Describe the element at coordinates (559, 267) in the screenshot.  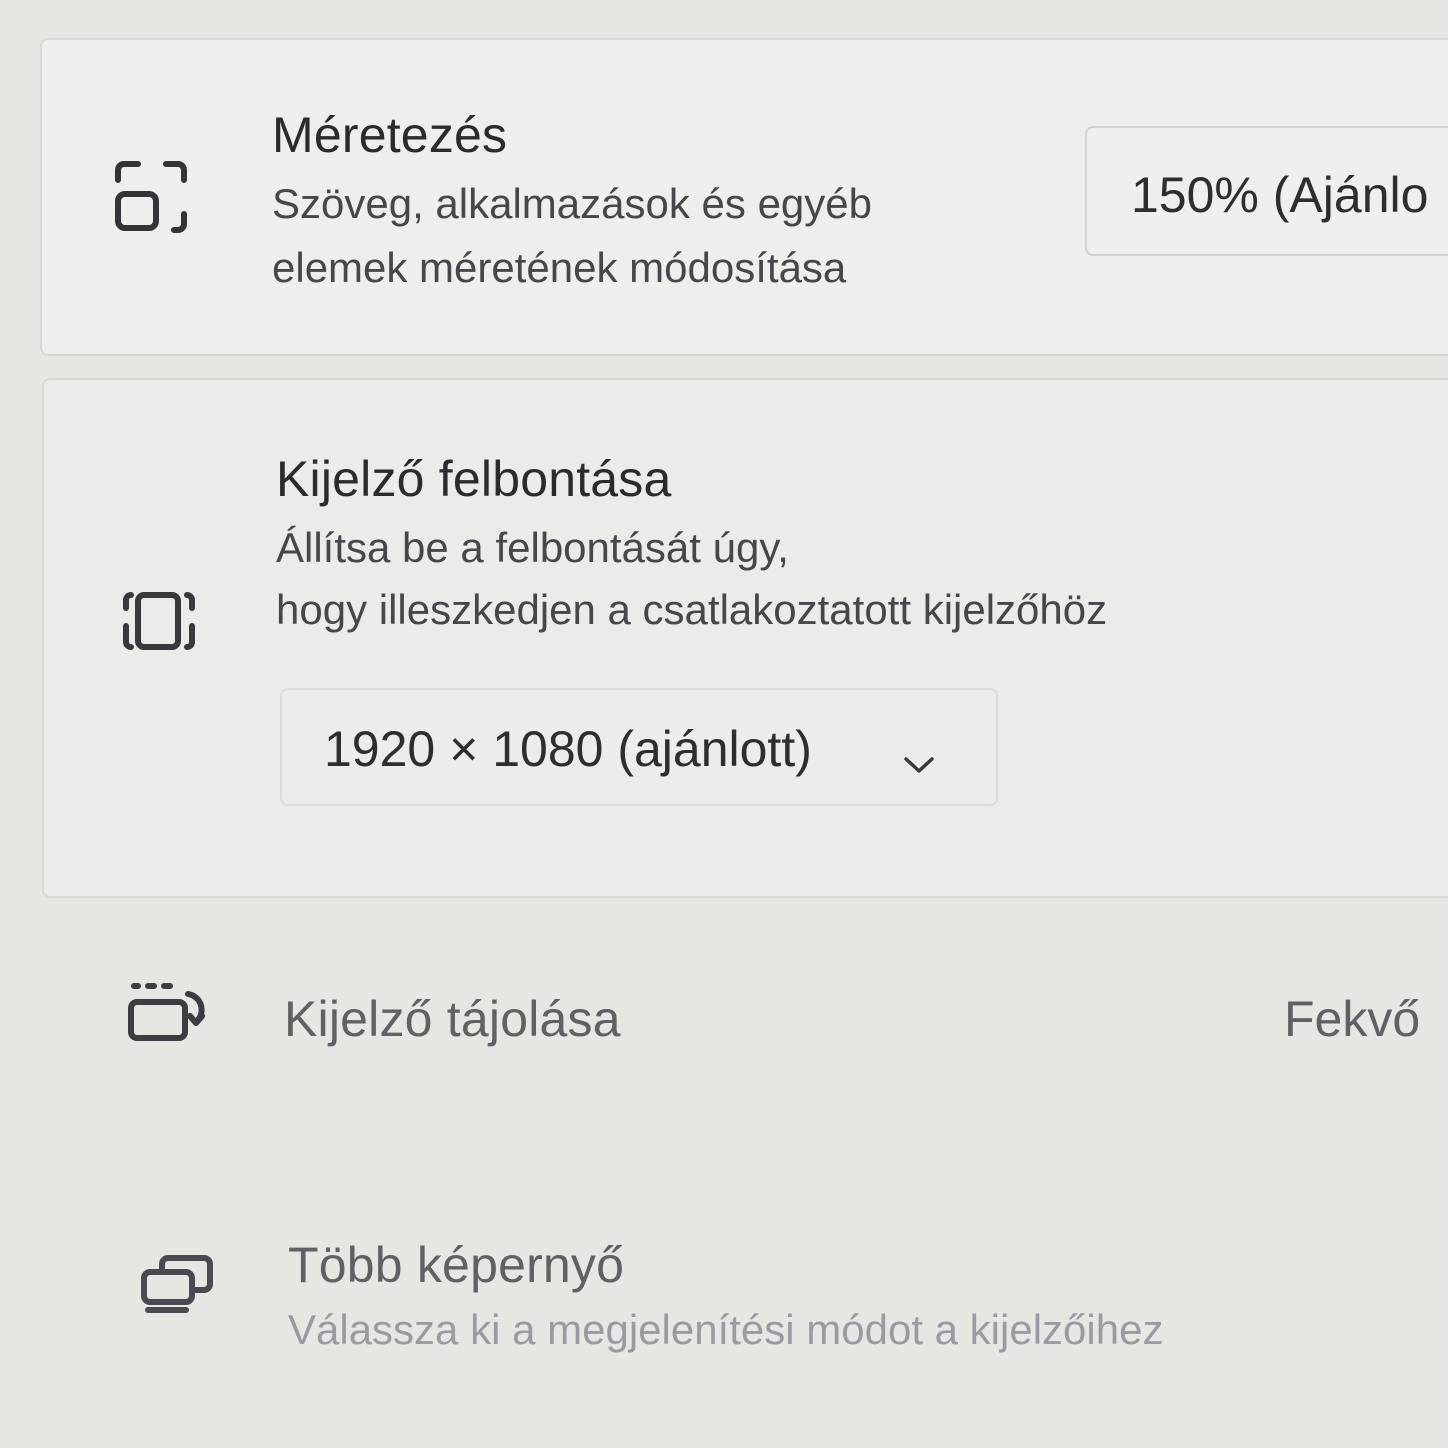
I see `scale-description-line2: elemek méretének módosítása` at that location.